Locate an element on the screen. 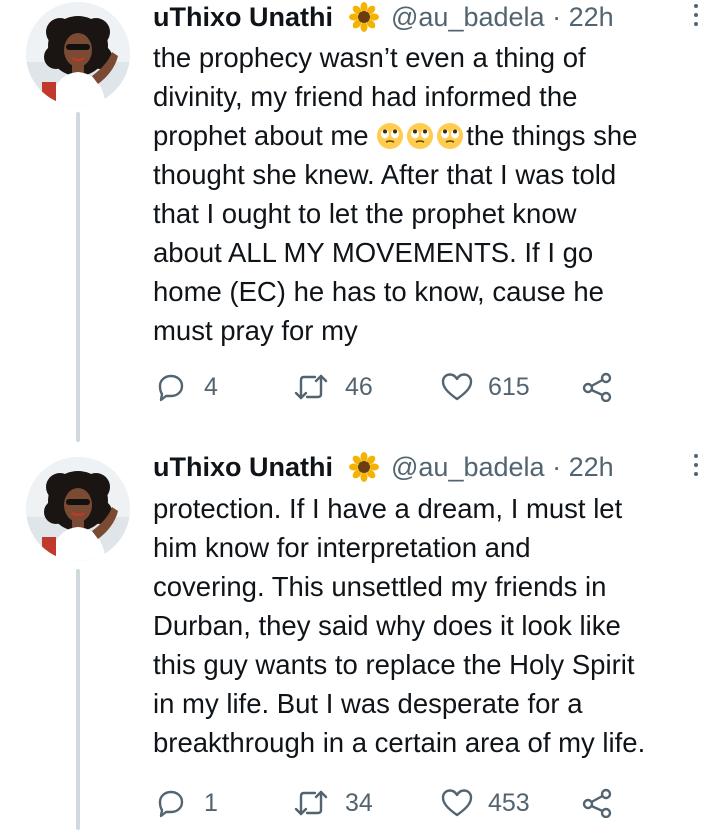  tweet-actions: 4 46 615 is located at coordinates (391, 386).